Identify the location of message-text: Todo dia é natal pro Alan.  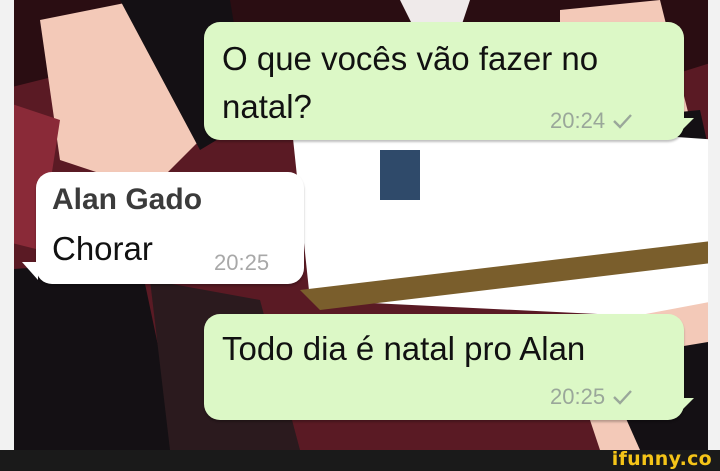
(404, 348).